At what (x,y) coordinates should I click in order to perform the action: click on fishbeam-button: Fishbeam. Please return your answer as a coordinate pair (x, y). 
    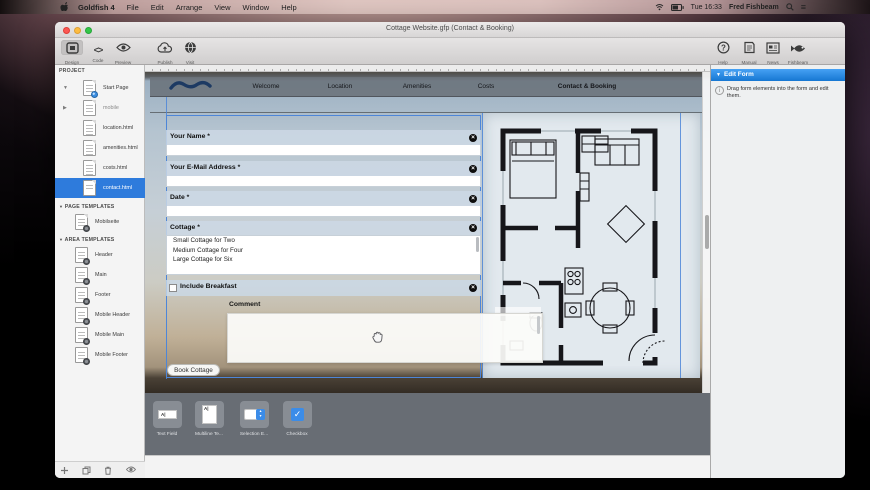
    Looking at the image, I should click on (798, 52).